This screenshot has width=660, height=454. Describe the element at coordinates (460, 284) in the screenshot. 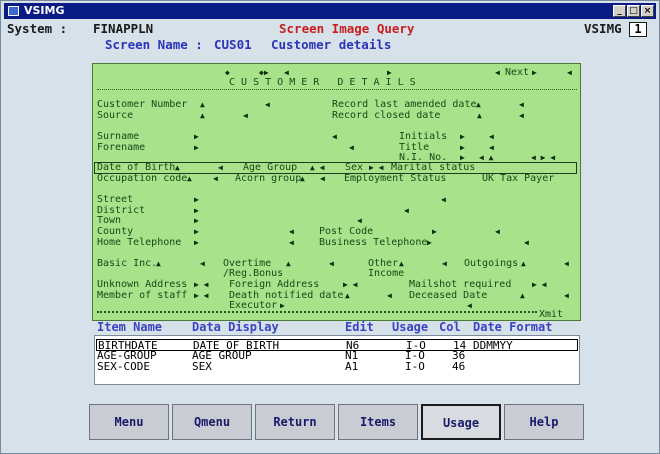

I see `label-mailshot: Mailshot required` at that location.